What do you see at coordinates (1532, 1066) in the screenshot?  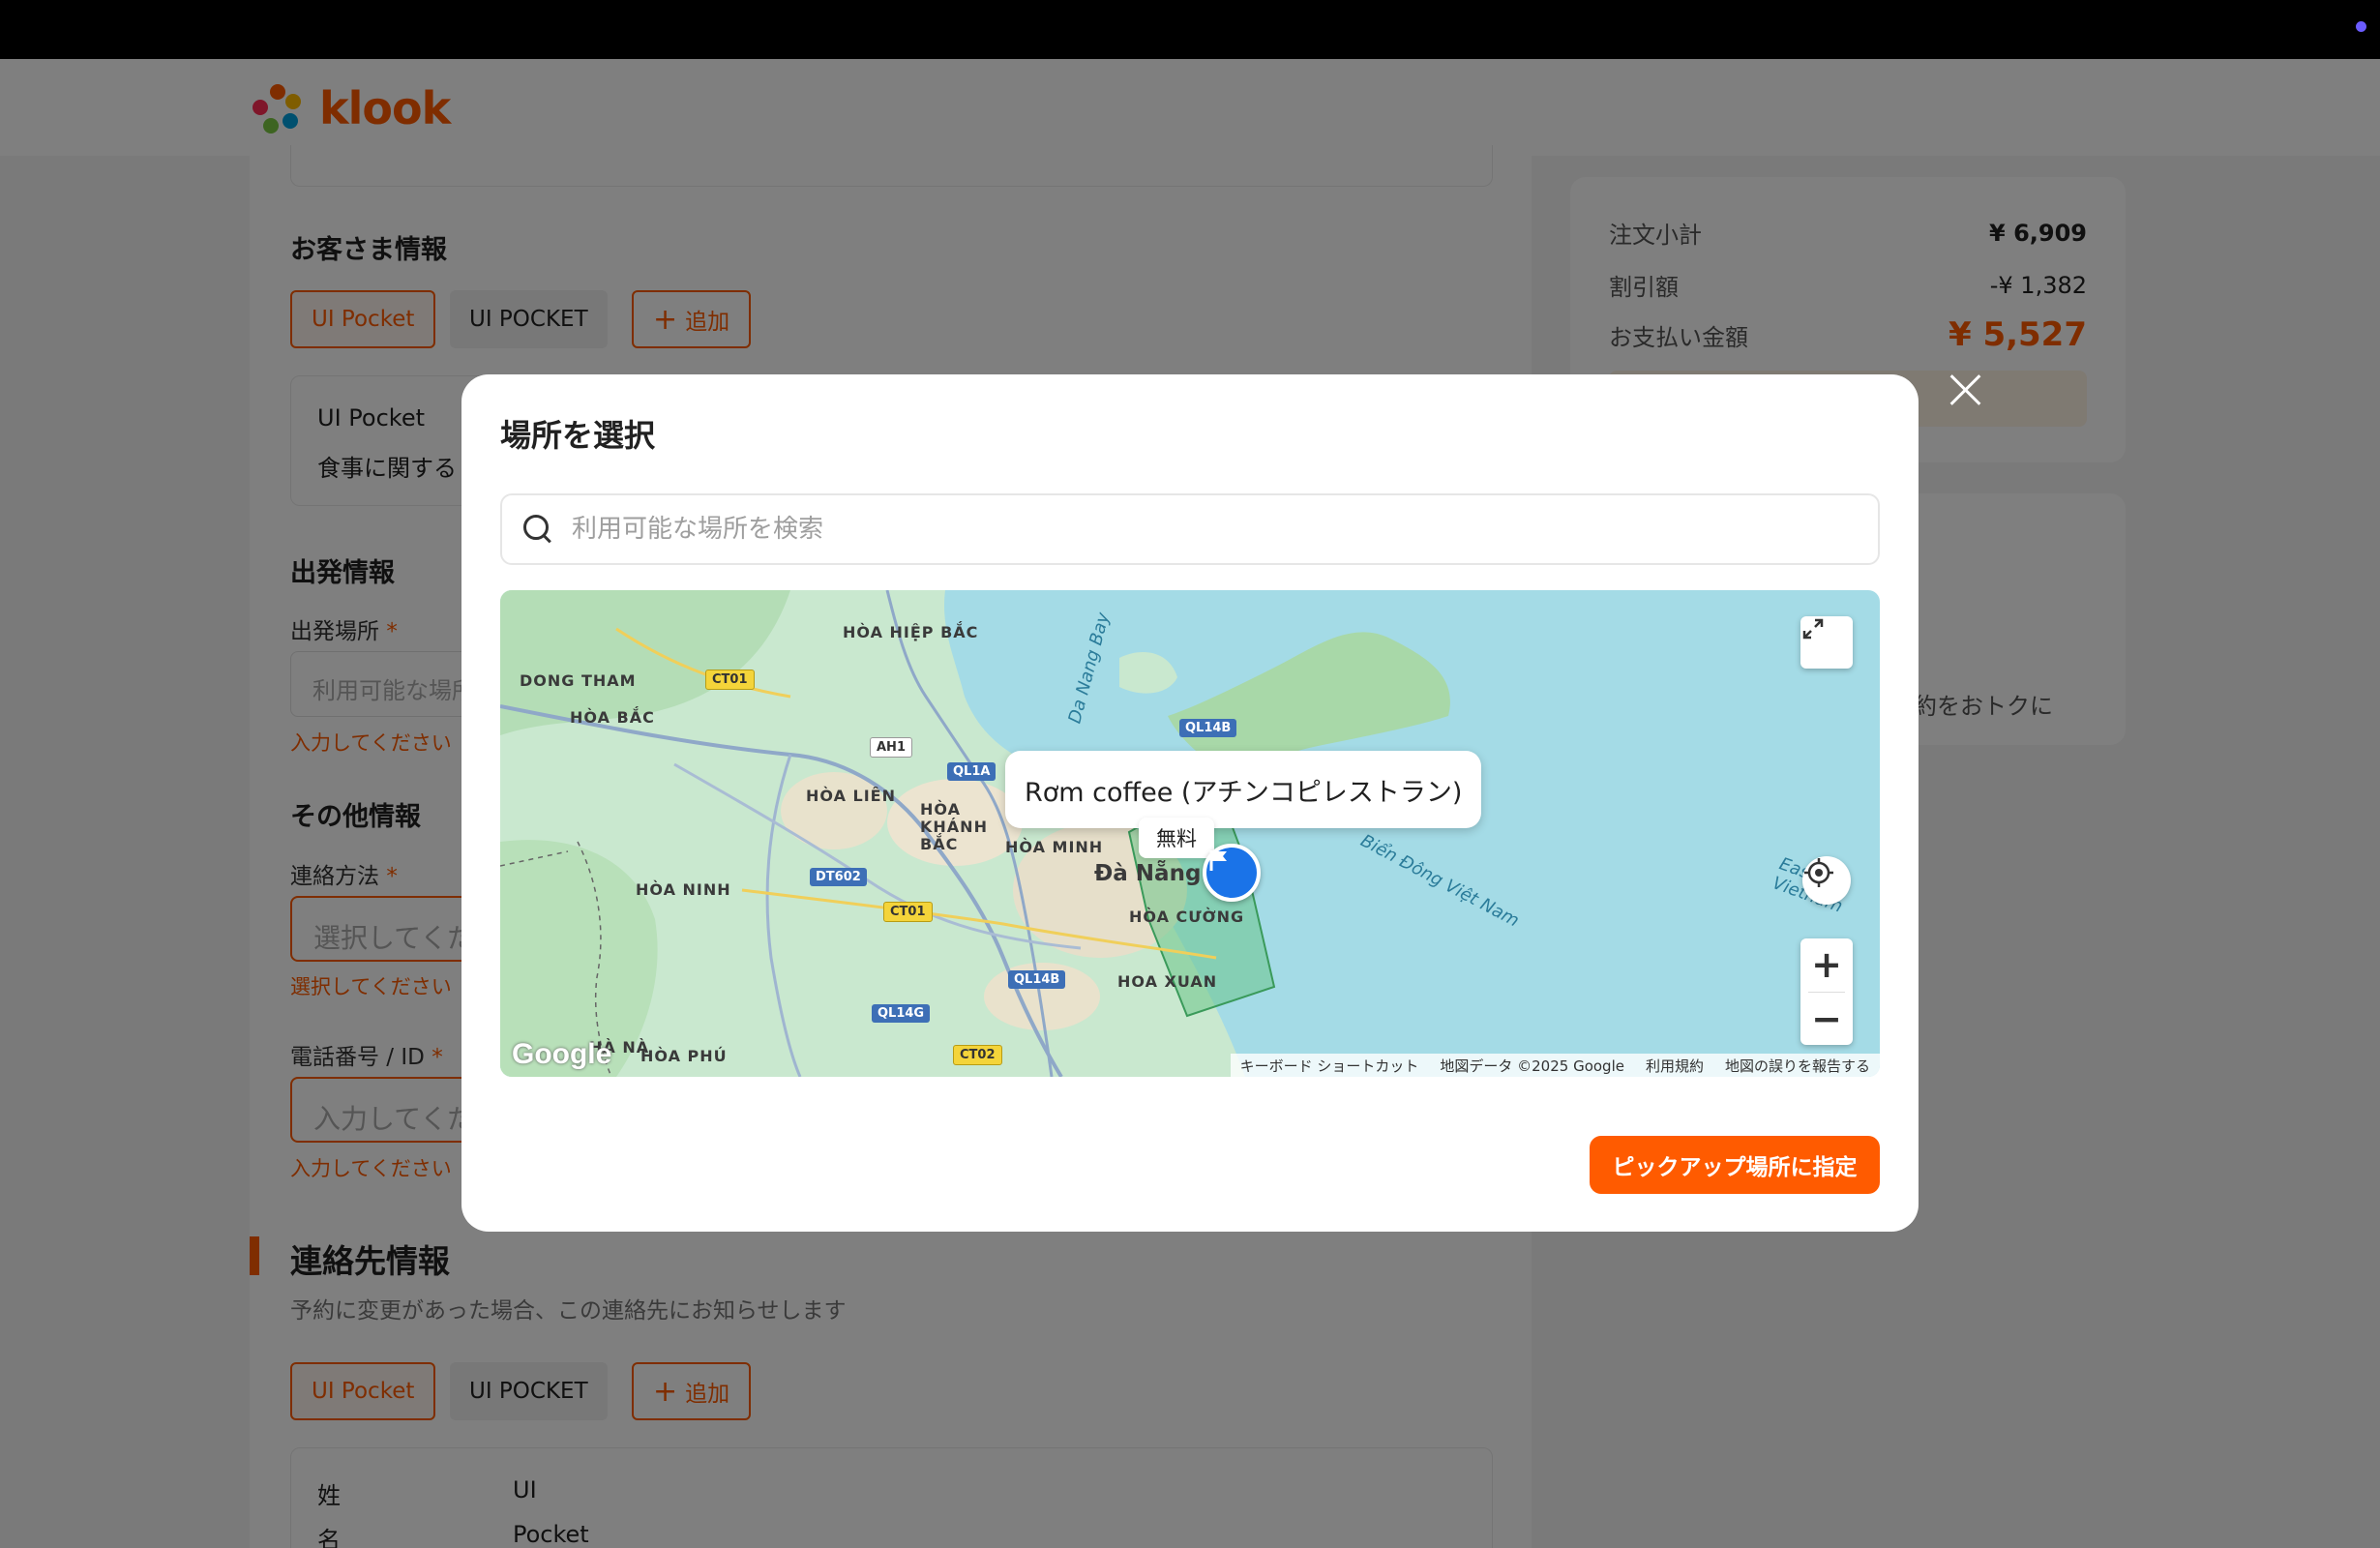 I see `map-data-text: 地図データ ©2025 Google` at bounding box center [1532, 1066].